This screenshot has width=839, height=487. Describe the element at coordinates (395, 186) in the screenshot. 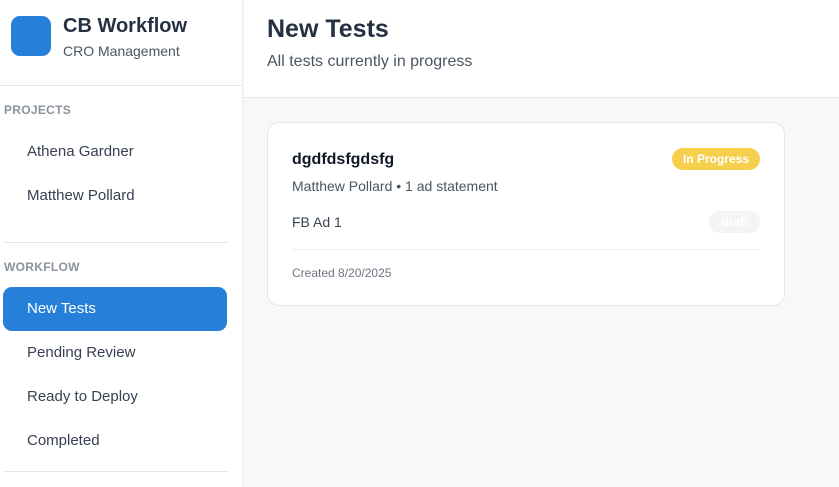

I see `test-meta: Matthew Pollard • 1 ad statement` at that location.